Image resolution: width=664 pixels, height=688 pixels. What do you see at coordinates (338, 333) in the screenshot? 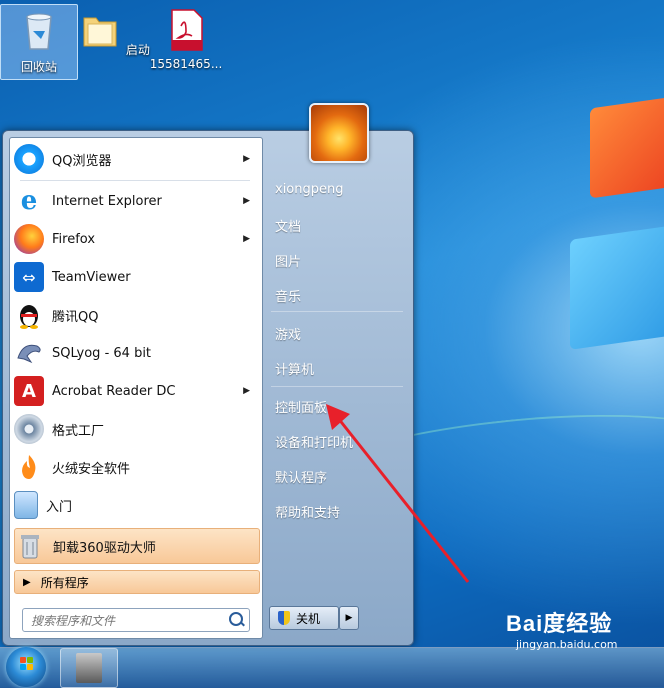
I see `right-item-games: 游戏` at bounding box center [338, 333].